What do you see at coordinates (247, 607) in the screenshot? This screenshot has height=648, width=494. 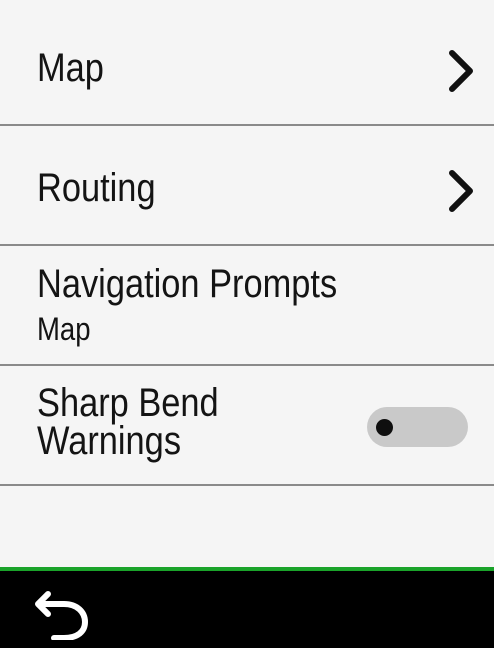 I see `footer-bar` at bounding box center [247, 607].